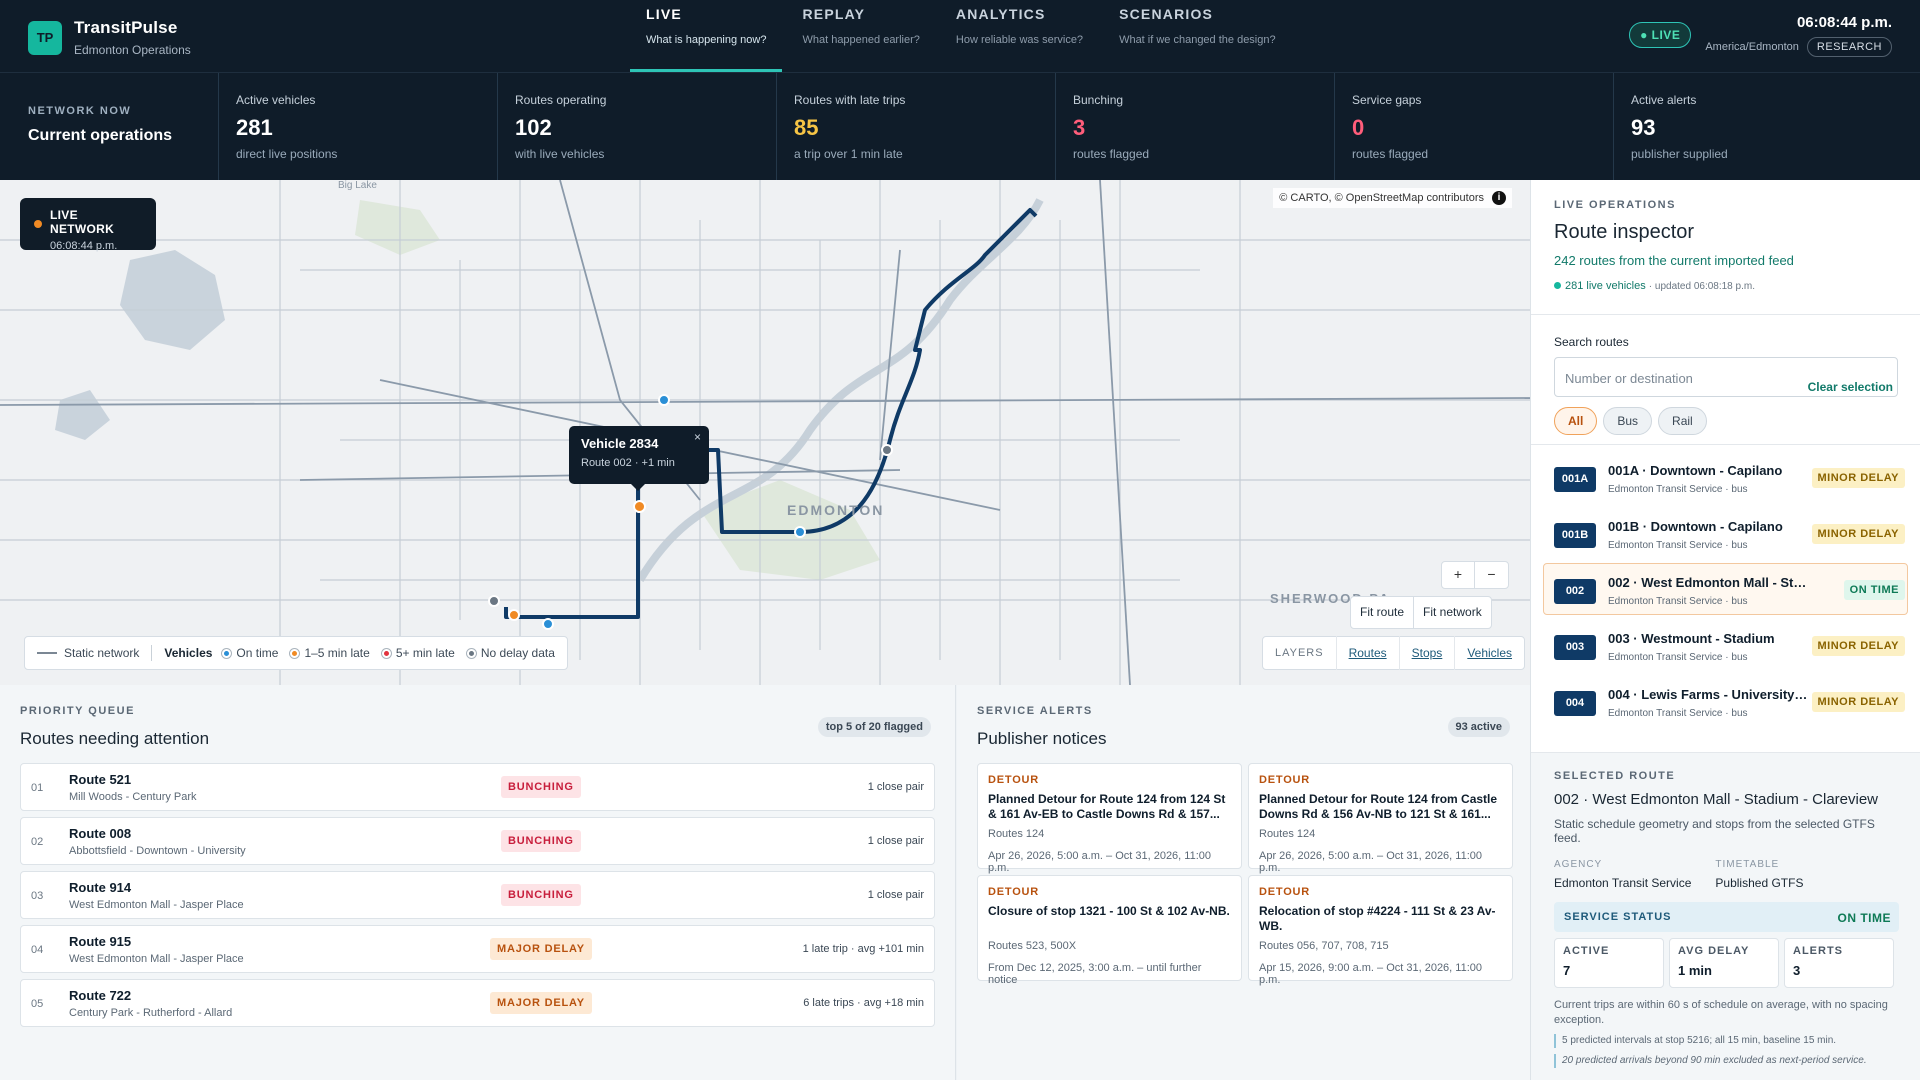  Describe the element at coordinates (1797, 970) in the screenshot. I see `metric-value: 3` at that location.